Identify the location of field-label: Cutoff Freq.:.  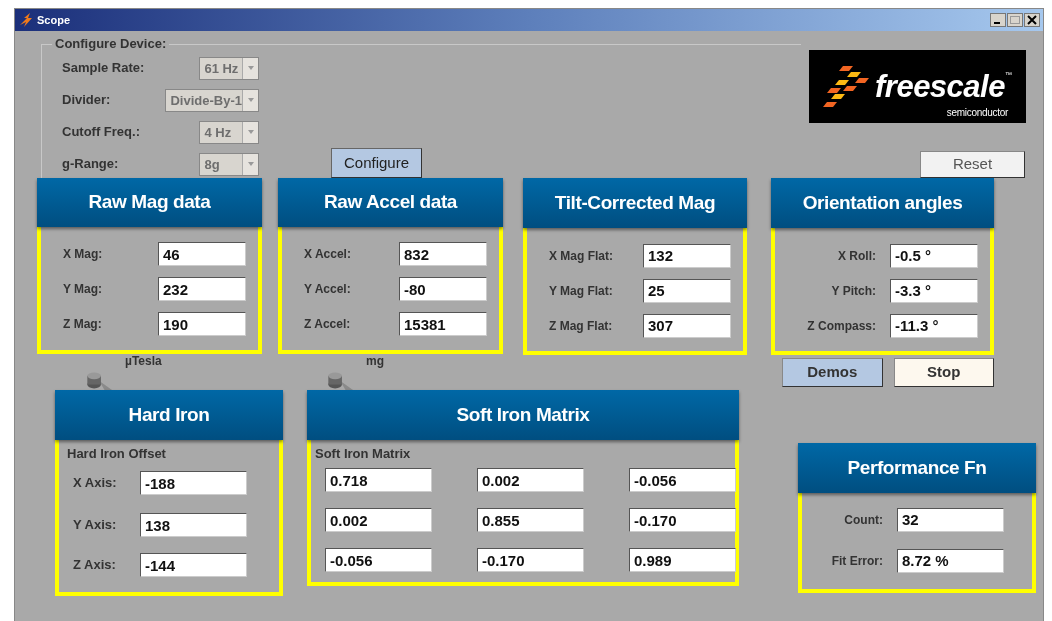
(101, 132).